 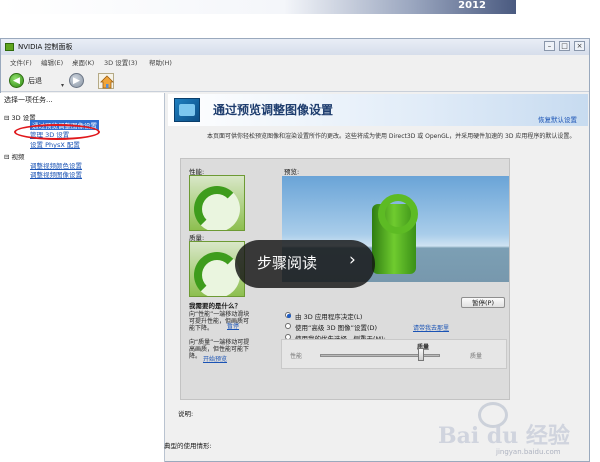 I want to click on toolbar: ◀ 后退 ▾ ▶, so click(x=295, y=81).